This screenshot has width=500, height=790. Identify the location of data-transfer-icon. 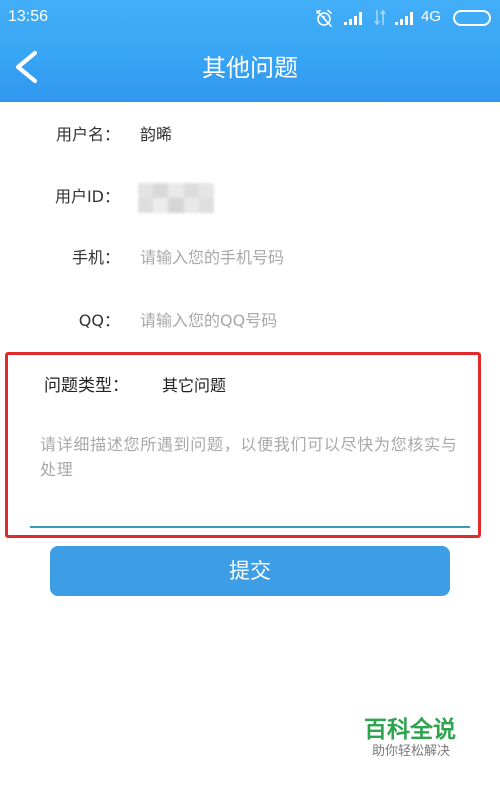
(380, 17).